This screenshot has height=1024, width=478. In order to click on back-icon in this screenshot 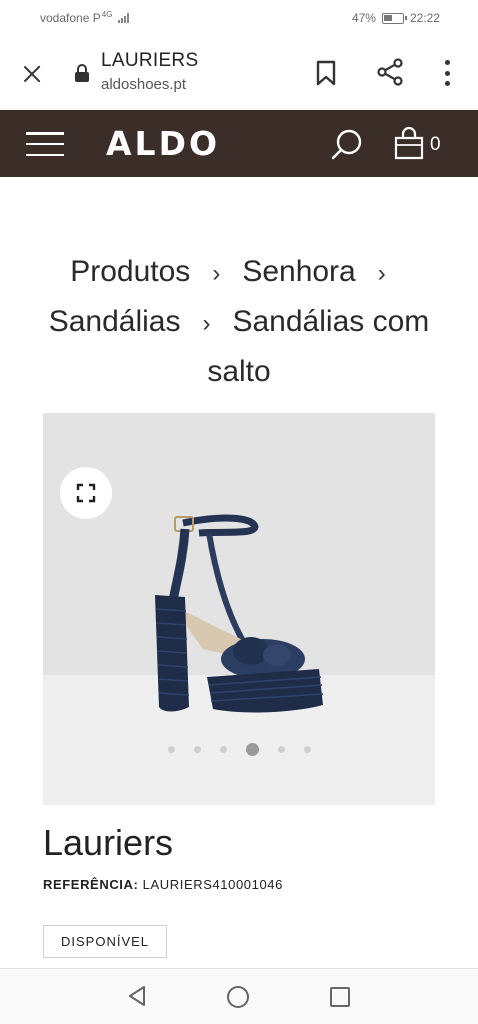, I will do `click(137, 996)`.